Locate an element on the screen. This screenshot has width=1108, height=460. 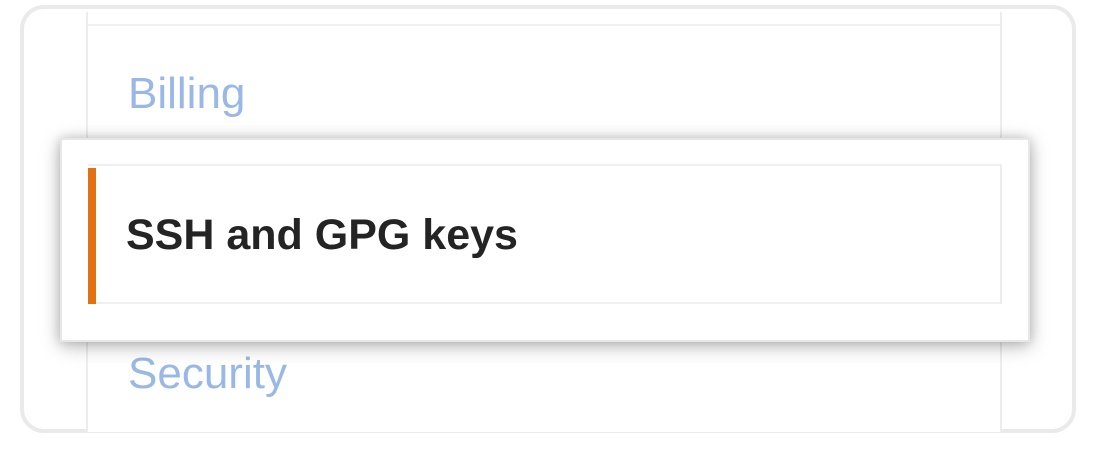
sidebar-item-security: Security is located at coordinates (207, 374).